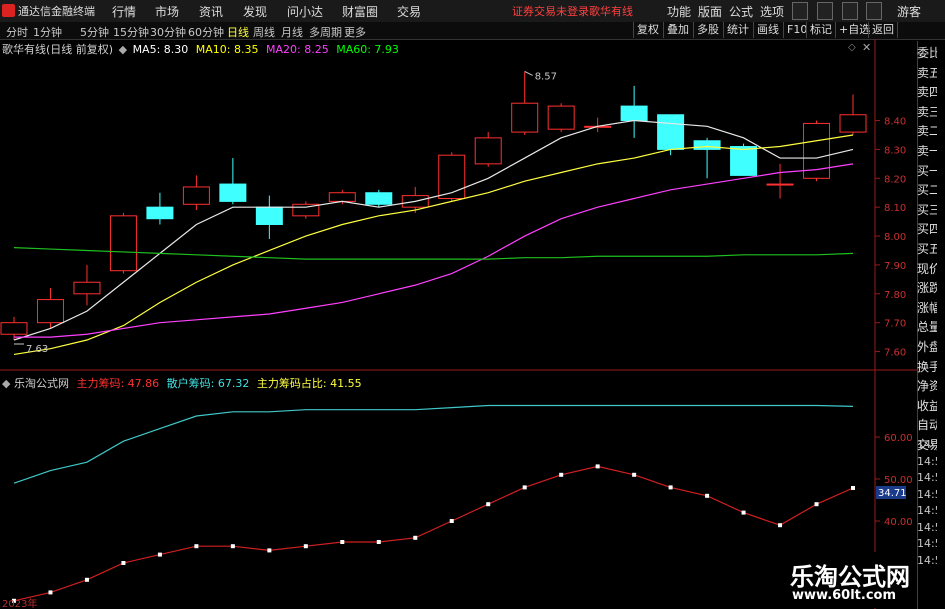  Describe the element at coordinates (677, 30) in the screenshot. I see `overlay-button: 叠加` at that location.